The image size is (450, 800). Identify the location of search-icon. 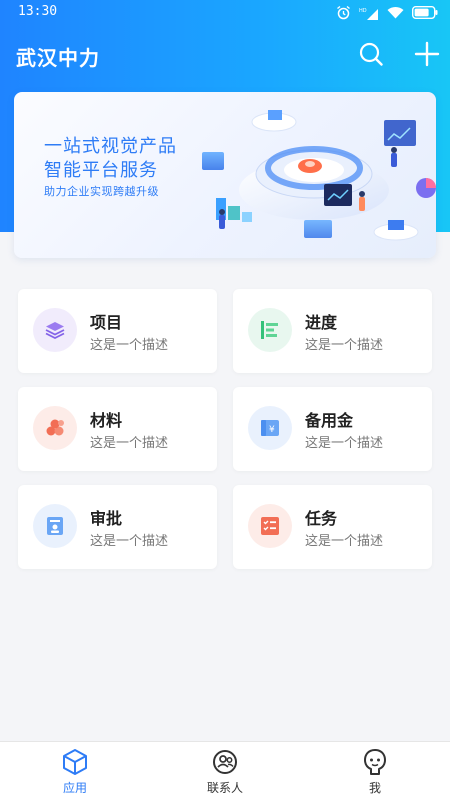
(371, 54).